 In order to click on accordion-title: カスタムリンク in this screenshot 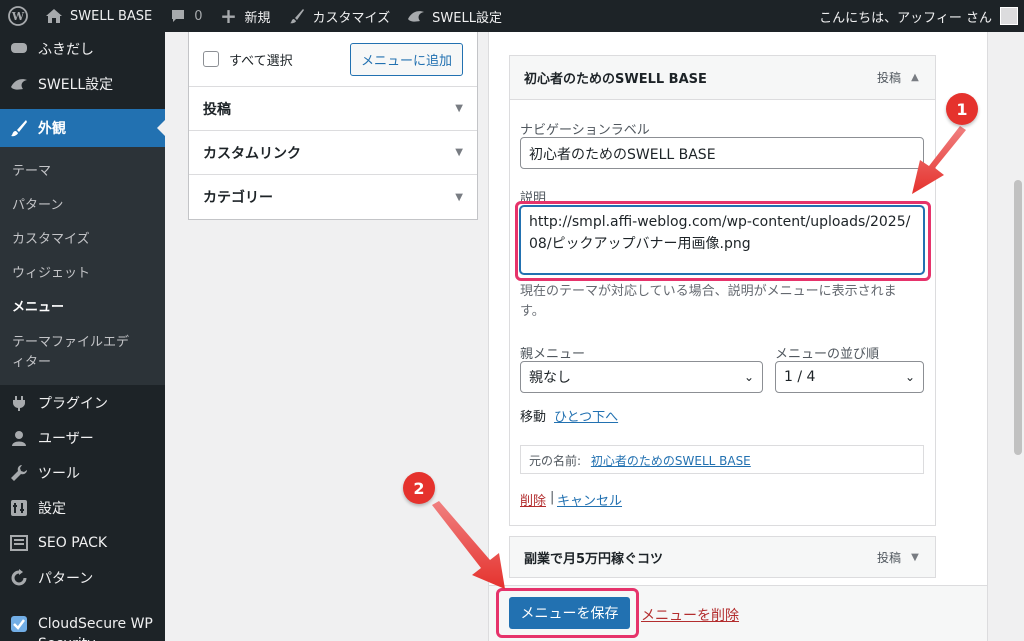, I will do `click(252, 153)`.